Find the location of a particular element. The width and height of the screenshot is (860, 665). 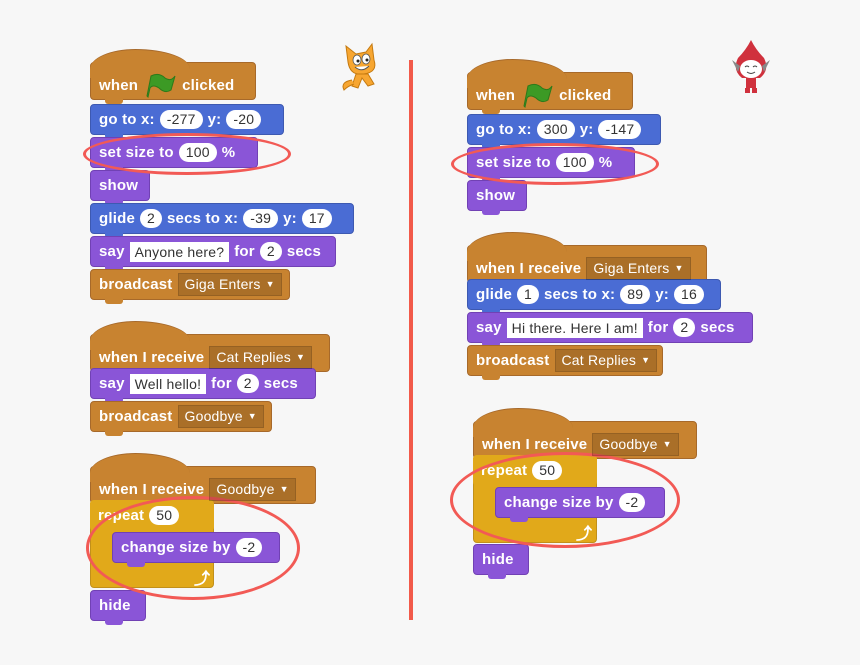

giga-sprite-icon is located at coordinates (751, 70).